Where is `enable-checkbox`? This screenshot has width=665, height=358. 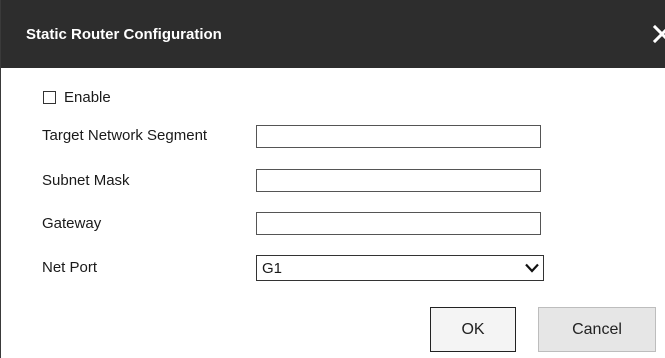
enable-checkbox is located at coordinates (49, 97).